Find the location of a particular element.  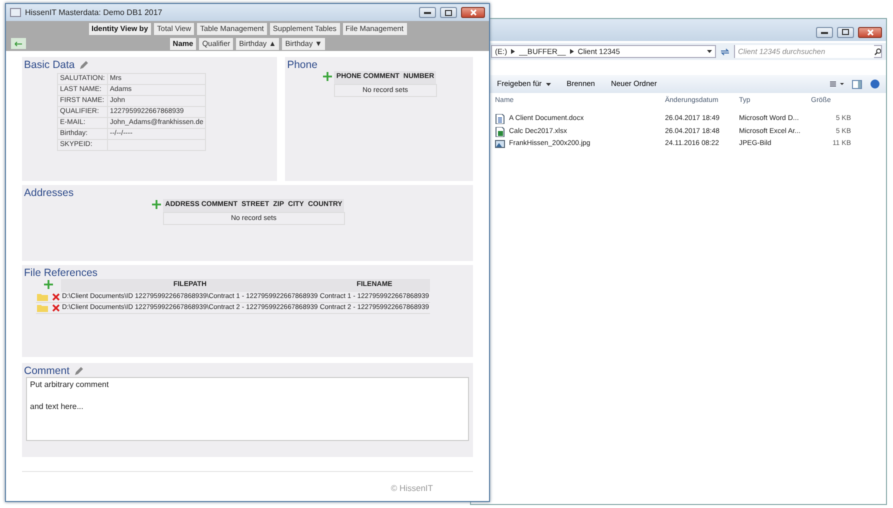

section-title: Addresses is located at coordinates (49, 193).